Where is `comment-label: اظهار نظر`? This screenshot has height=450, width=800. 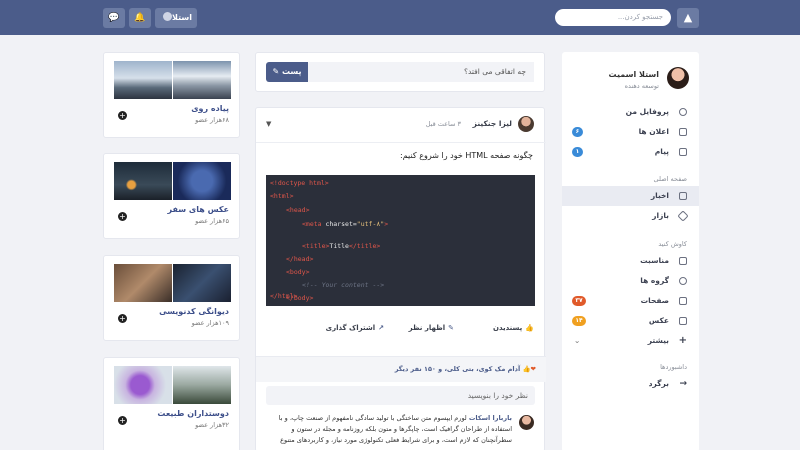
comment-label: اظهار نظر is located at coordinates (427, 328).